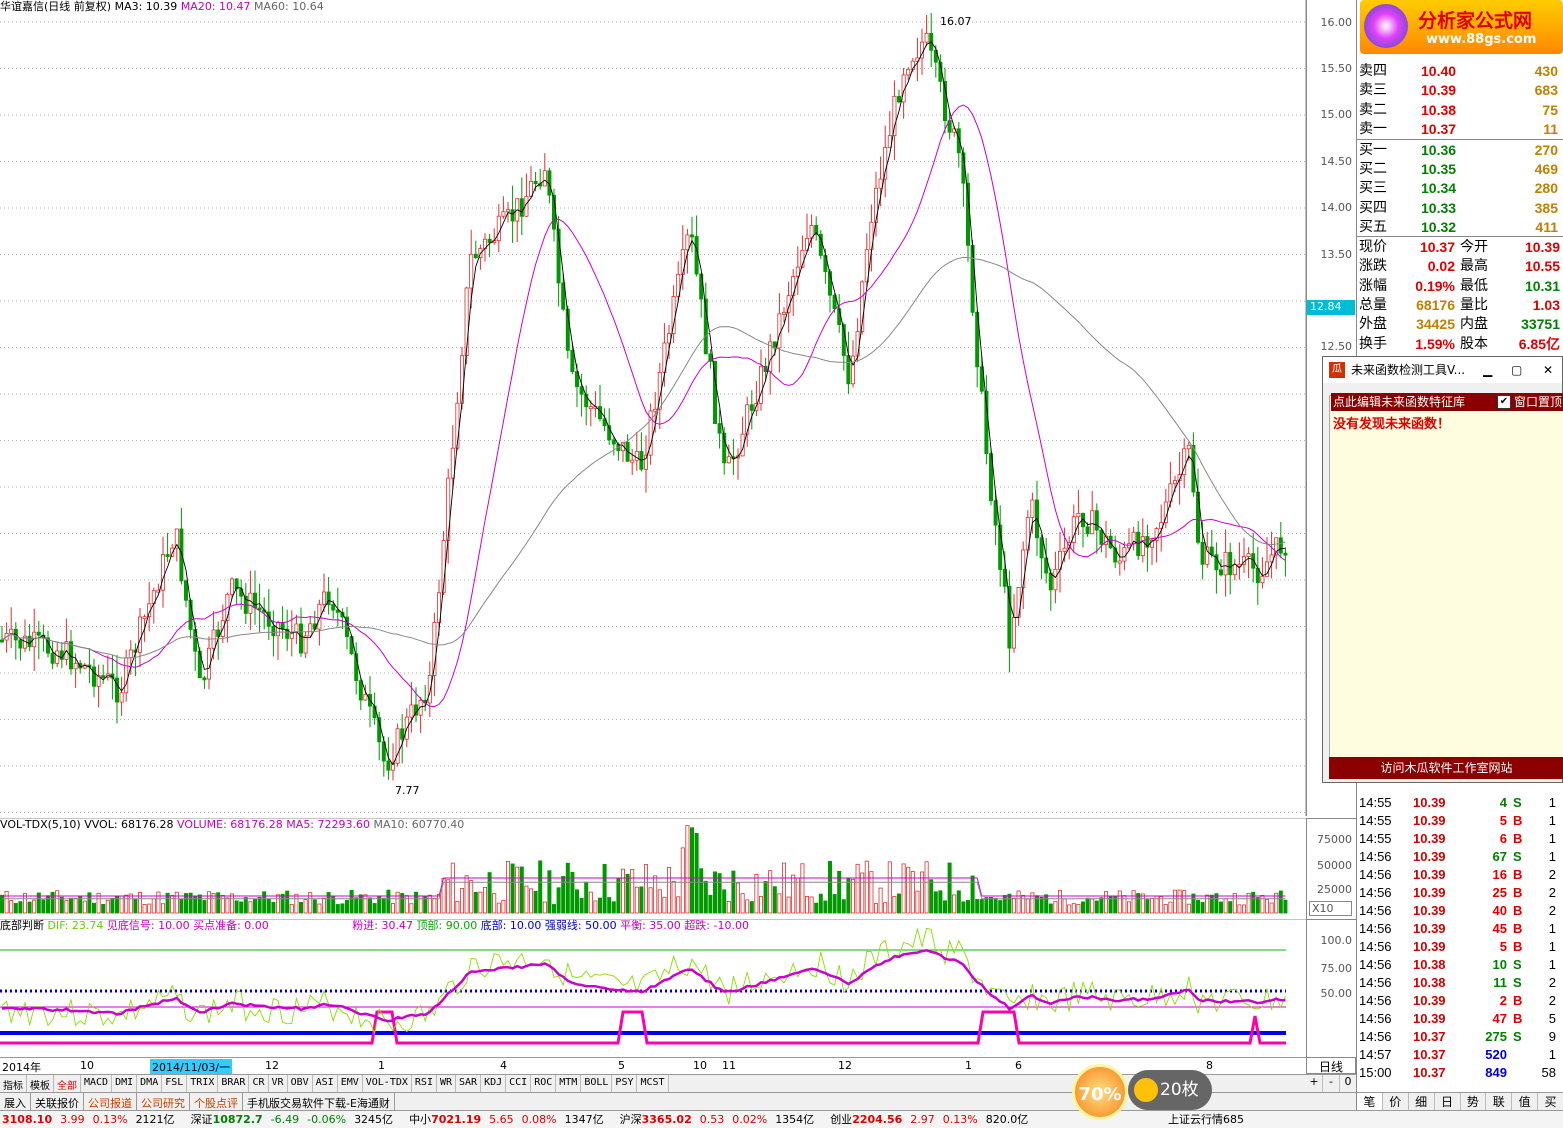 This screenshot has height=1128, width=1563. I want to click on bottom-tab-2: 公司报道, so click(110, 1101).